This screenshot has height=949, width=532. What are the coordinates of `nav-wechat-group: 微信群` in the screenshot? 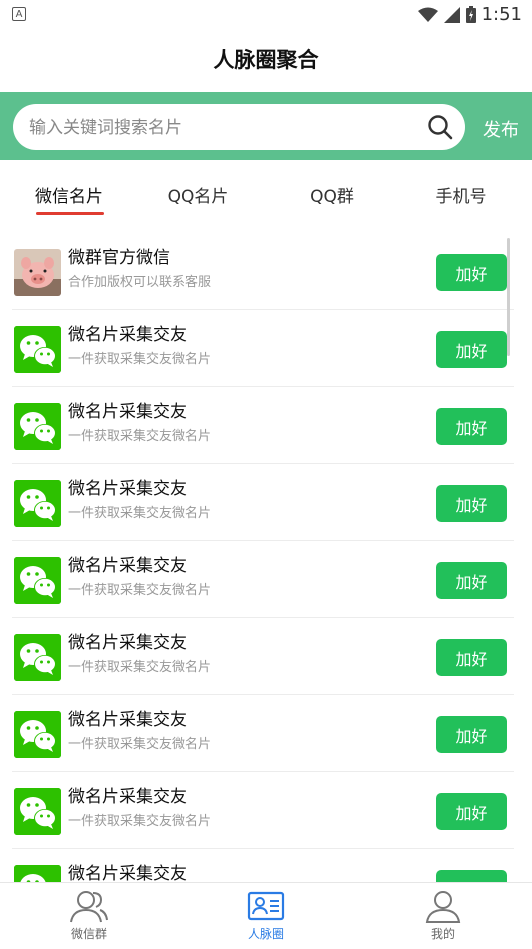 It's located at (89, 915).